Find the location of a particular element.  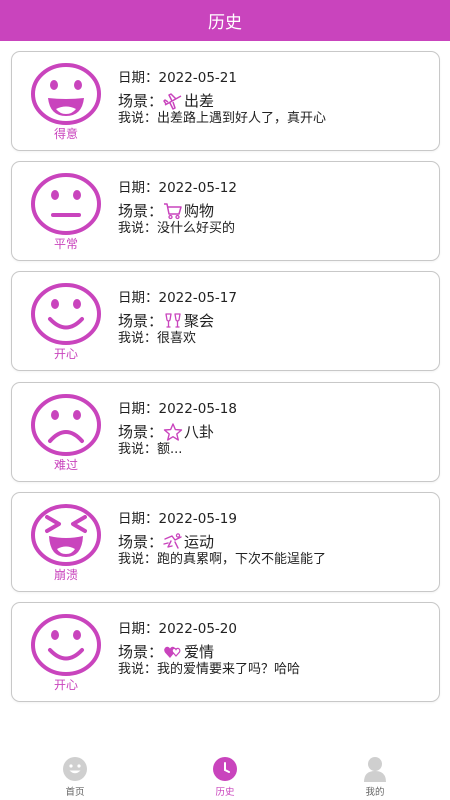

record-info: 日期：2022-05-17 场景： 聚会 我说：很喜欢 is located at coordinates (275, 319).